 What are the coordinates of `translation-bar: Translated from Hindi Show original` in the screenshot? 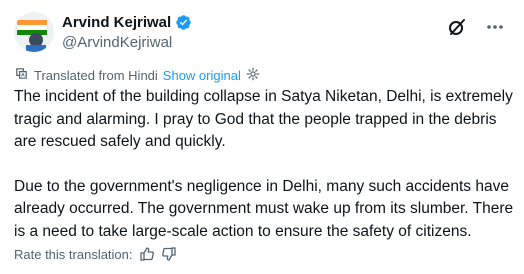 It's located at (137, 75).